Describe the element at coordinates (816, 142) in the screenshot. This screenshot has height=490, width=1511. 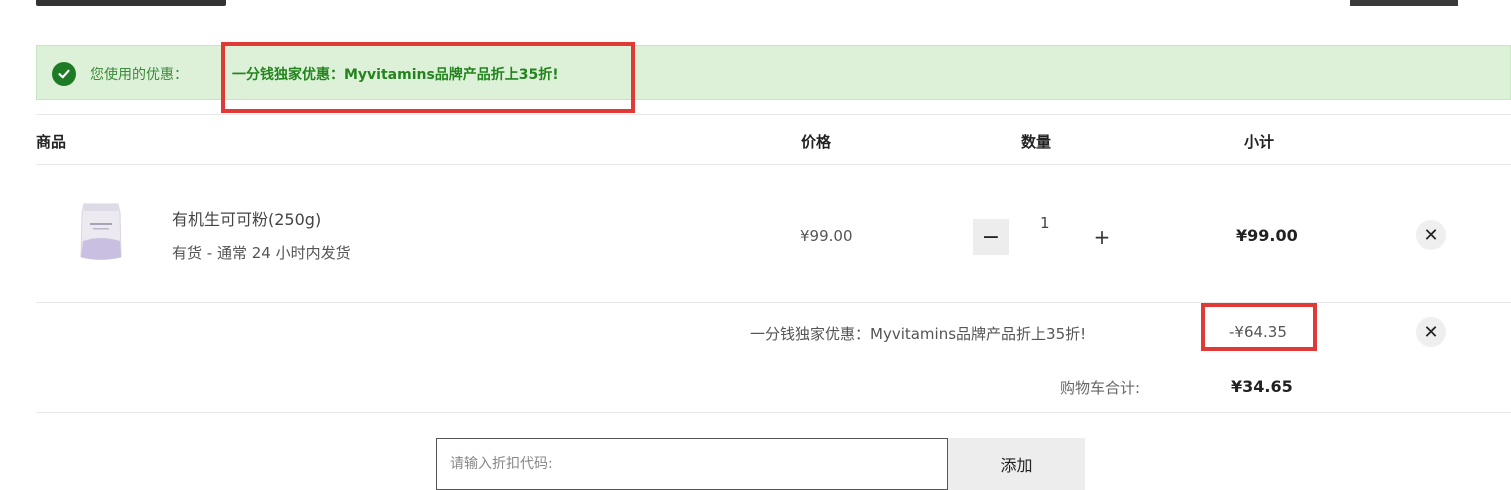
I see `header-price: 价格` at that location.